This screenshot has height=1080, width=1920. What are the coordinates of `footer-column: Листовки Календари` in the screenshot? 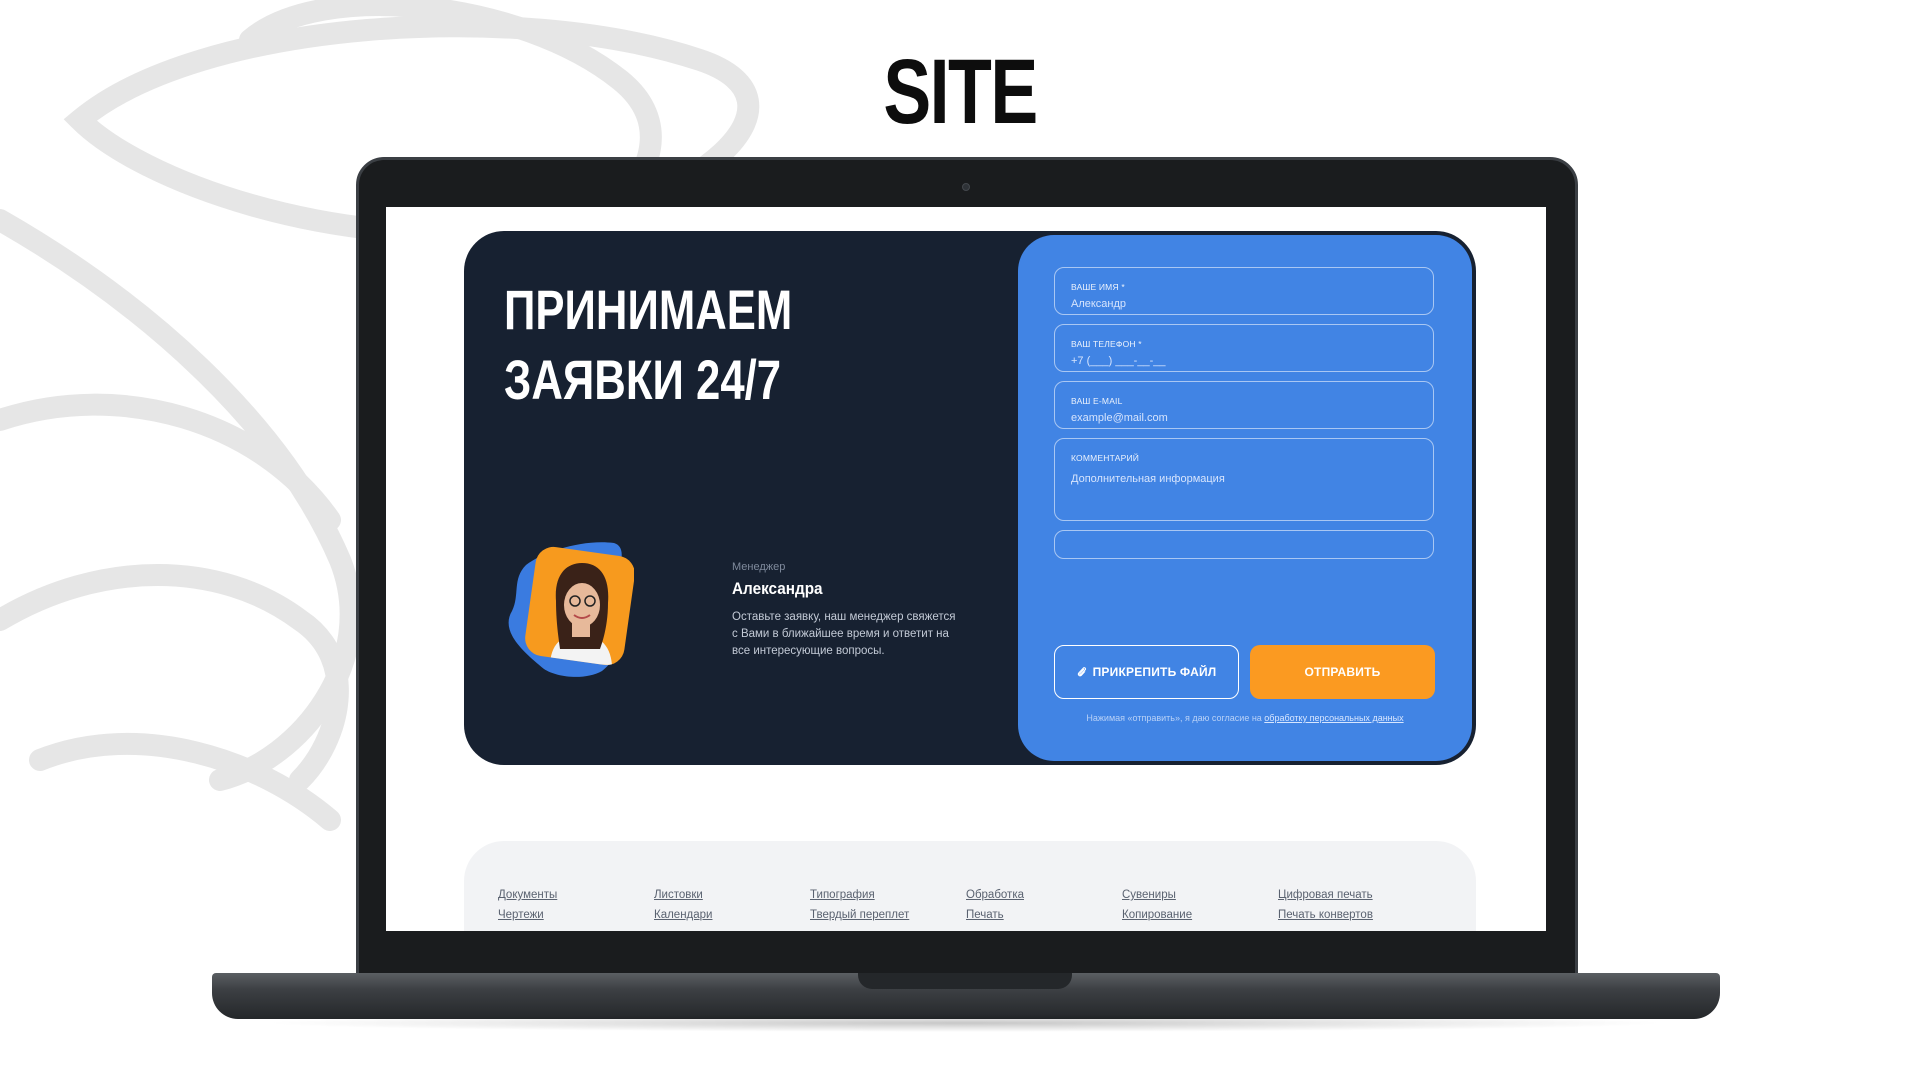 It's located at (683, 909).